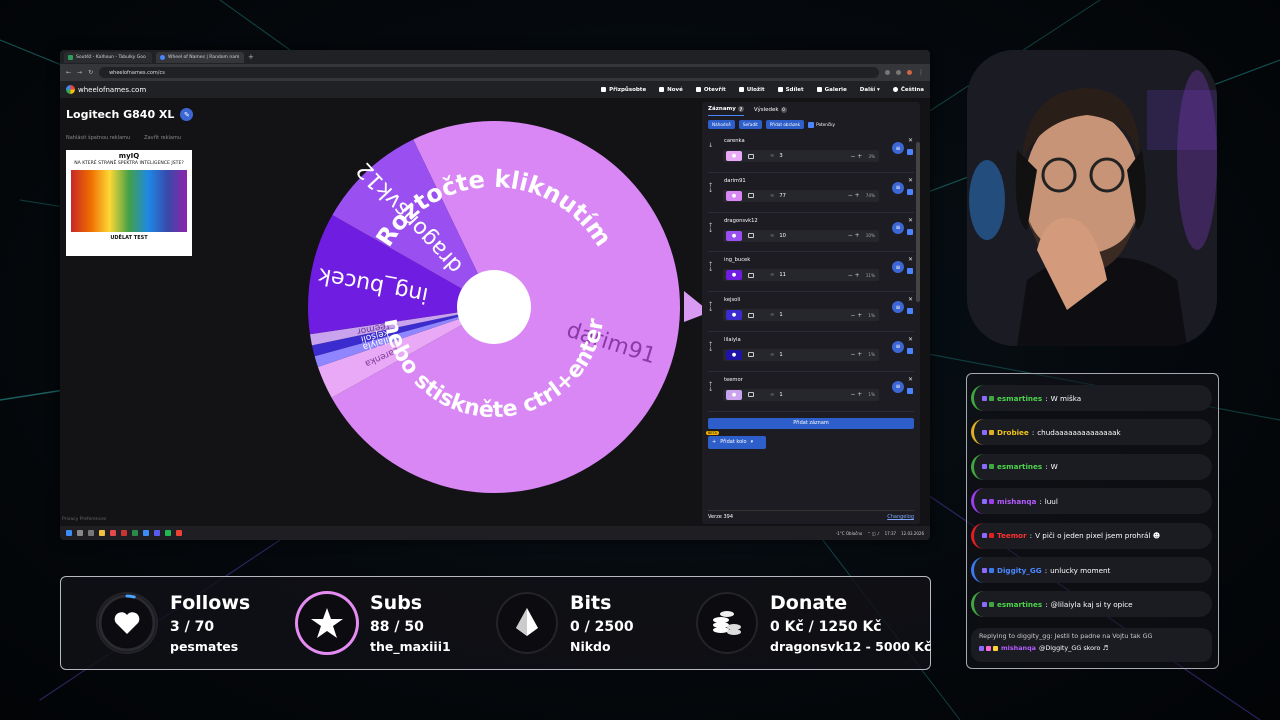  What do you see at coordinates (726, 111) in the screenshot?
I see `tab-entries: Záznamy 7` at bounding box center [726, 111].